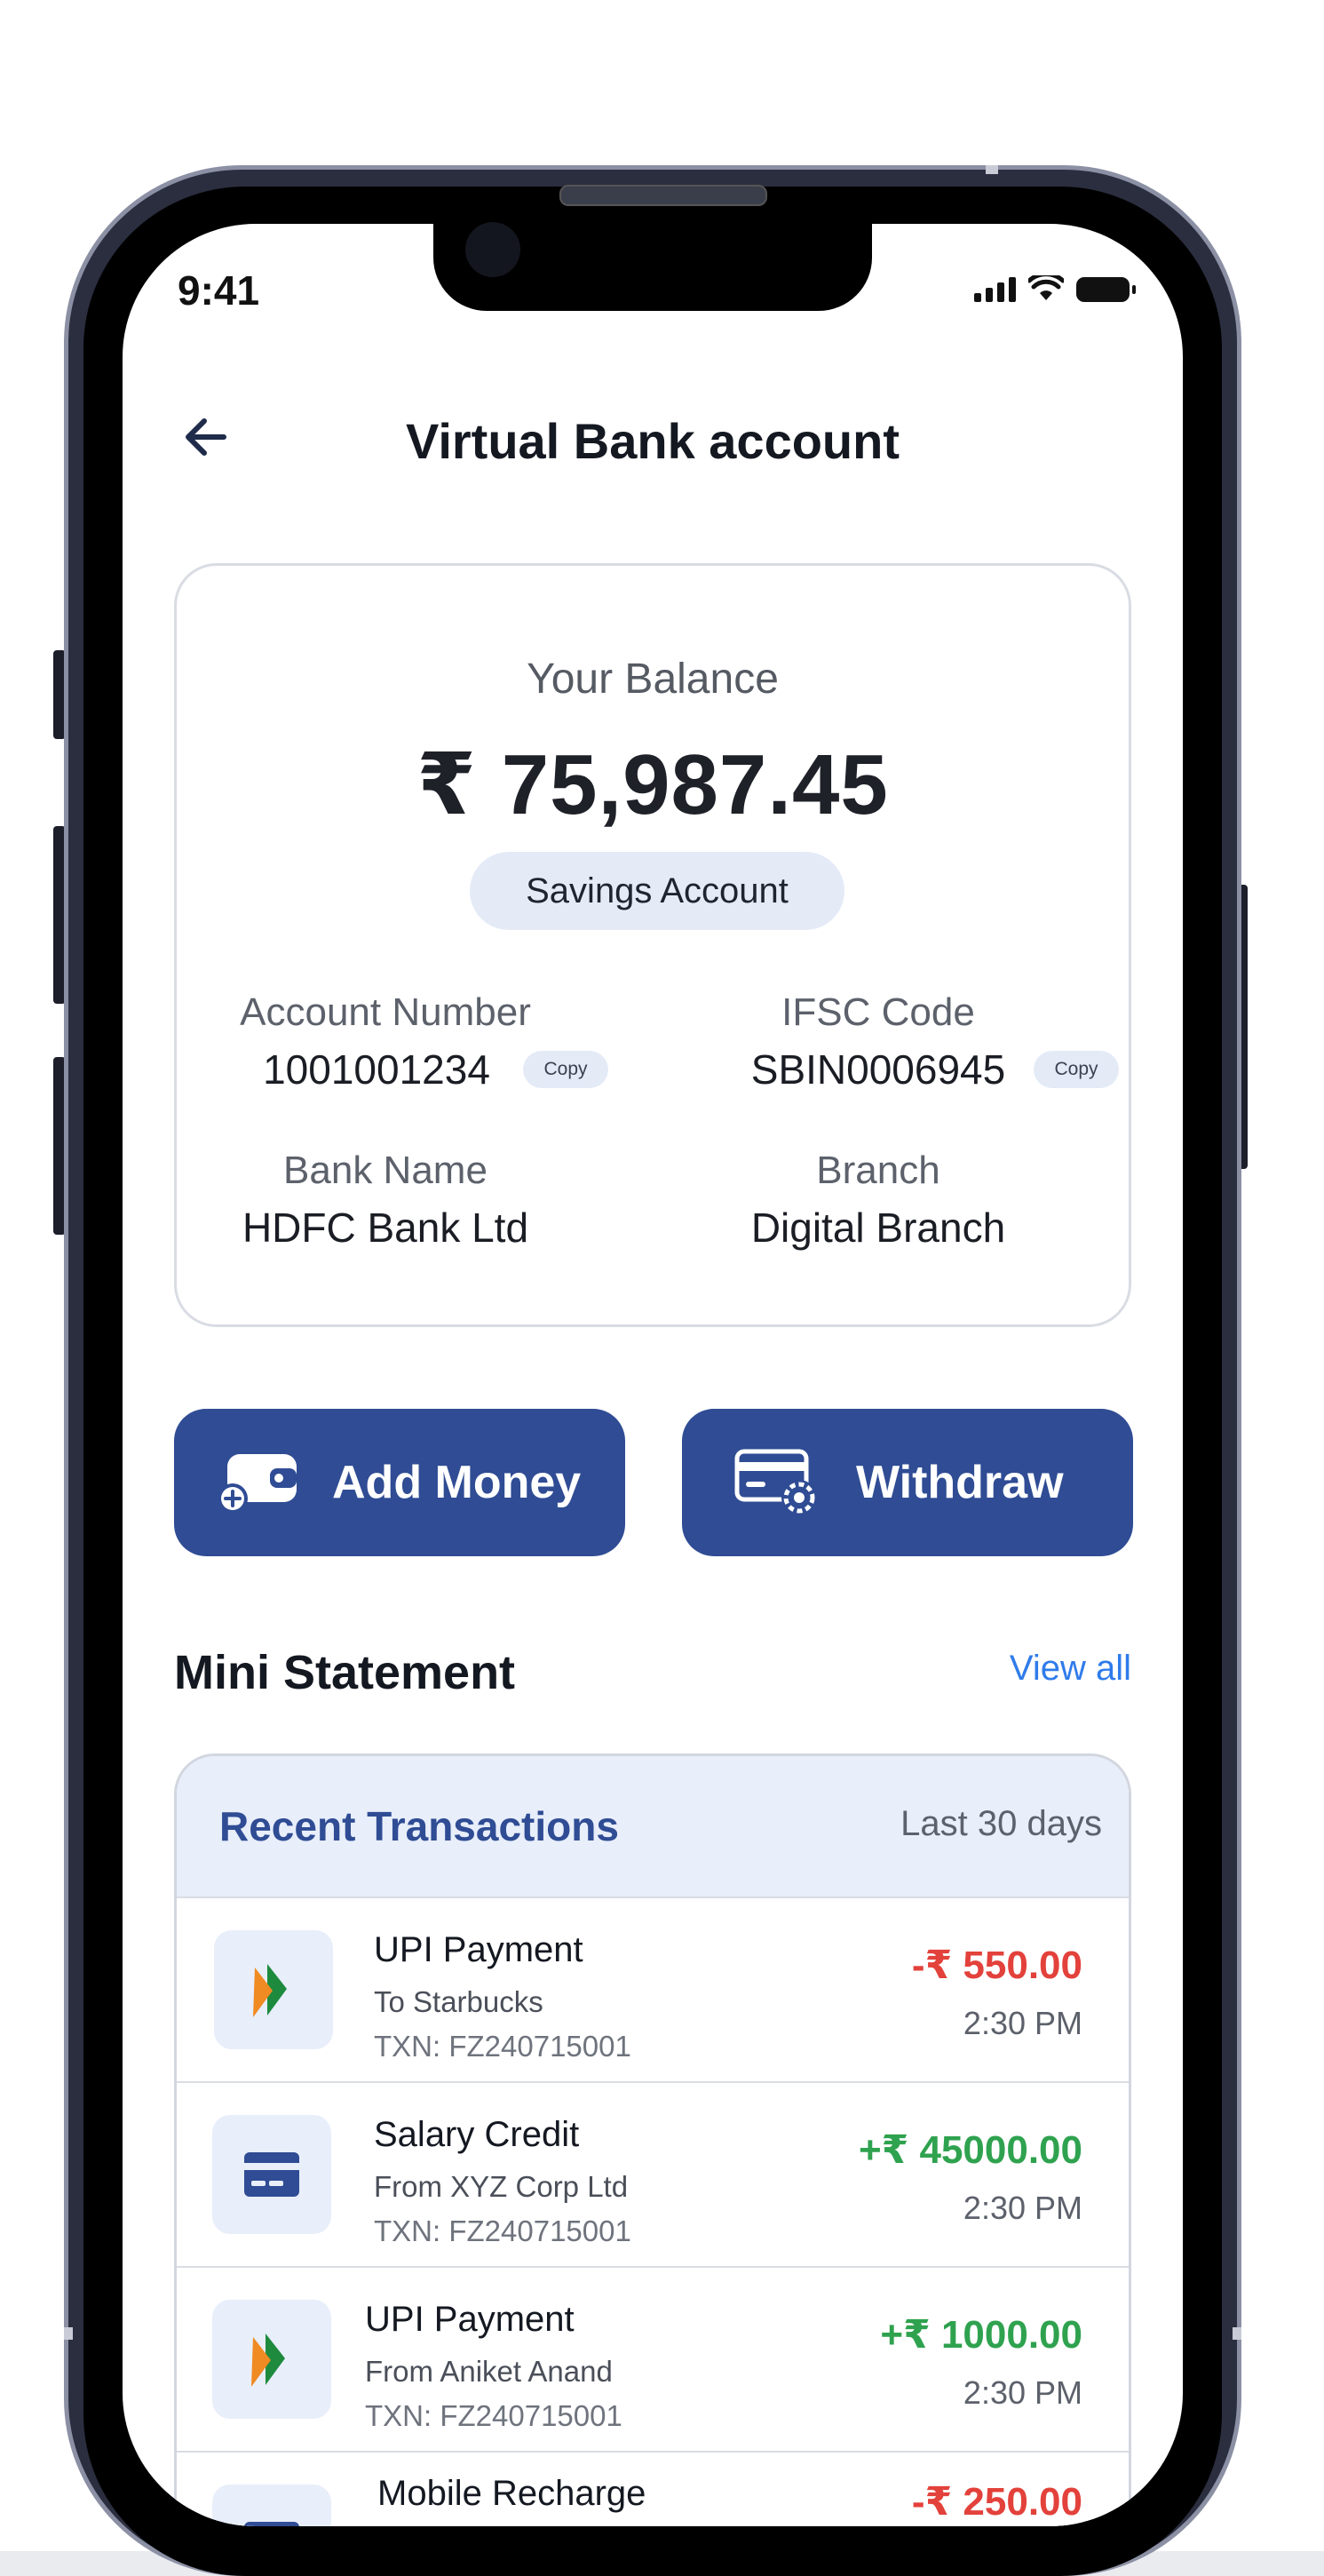 The image size is (1324, 2576). Describe the element at coordinates (419, 1826) in the screenshot. I see `recent-transactions-title: Recent Transactions` at that location.